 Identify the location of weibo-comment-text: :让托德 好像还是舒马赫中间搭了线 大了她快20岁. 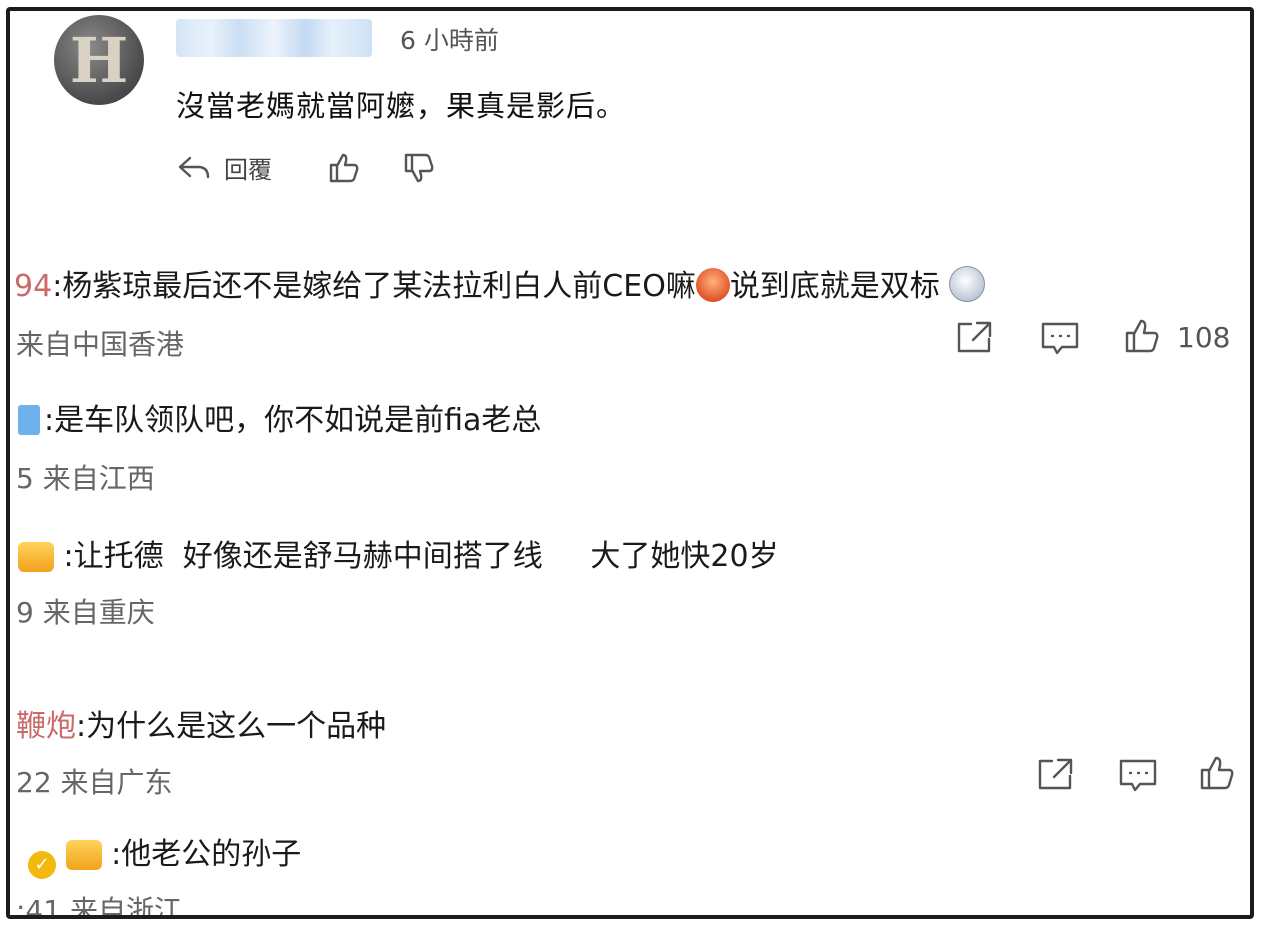
(398, 553).